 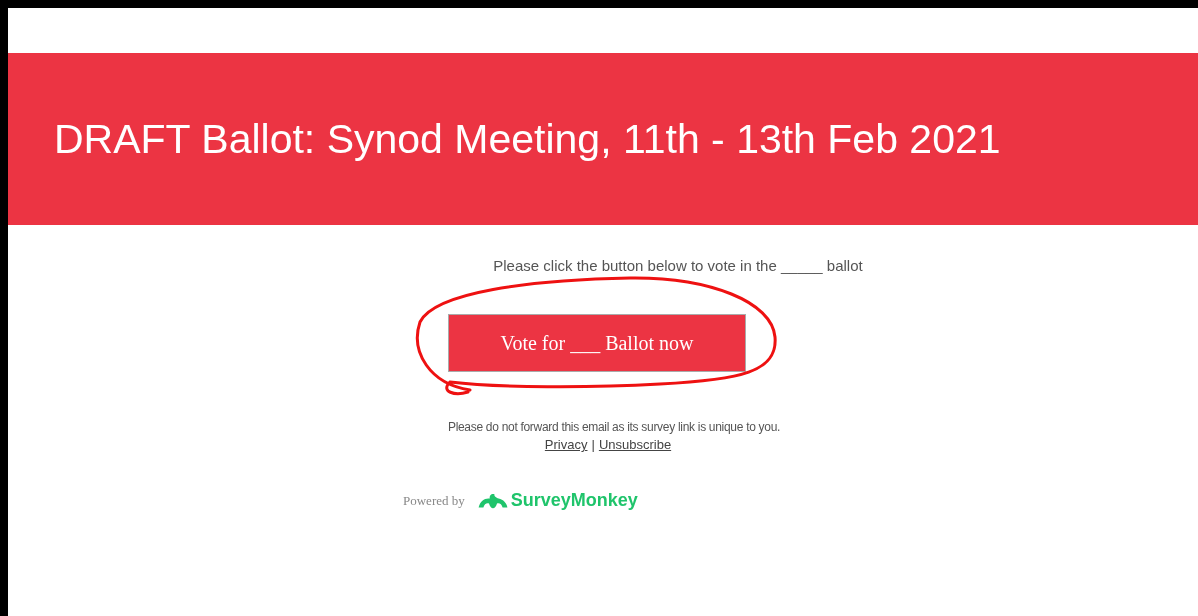 What do you see at coordinates (678, 265) in the screenshot?
I see `intro-text: Please click the button below to vote in the _____ ballot` at bounding box center [678, 265].